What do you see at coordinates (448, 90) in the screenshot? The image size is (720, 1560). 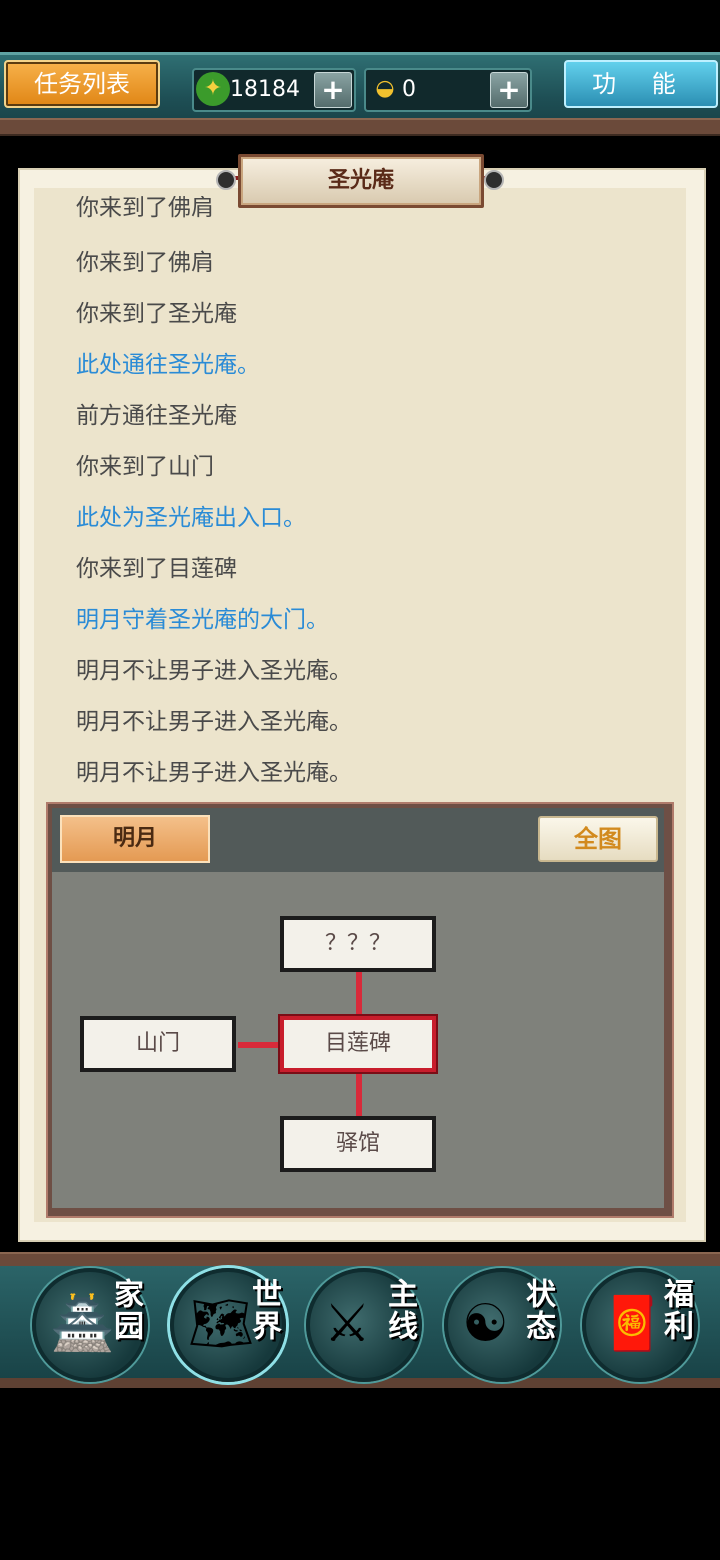 I see `gold-currency-display: ◒ 0 +` at bounding box center [448, 90].